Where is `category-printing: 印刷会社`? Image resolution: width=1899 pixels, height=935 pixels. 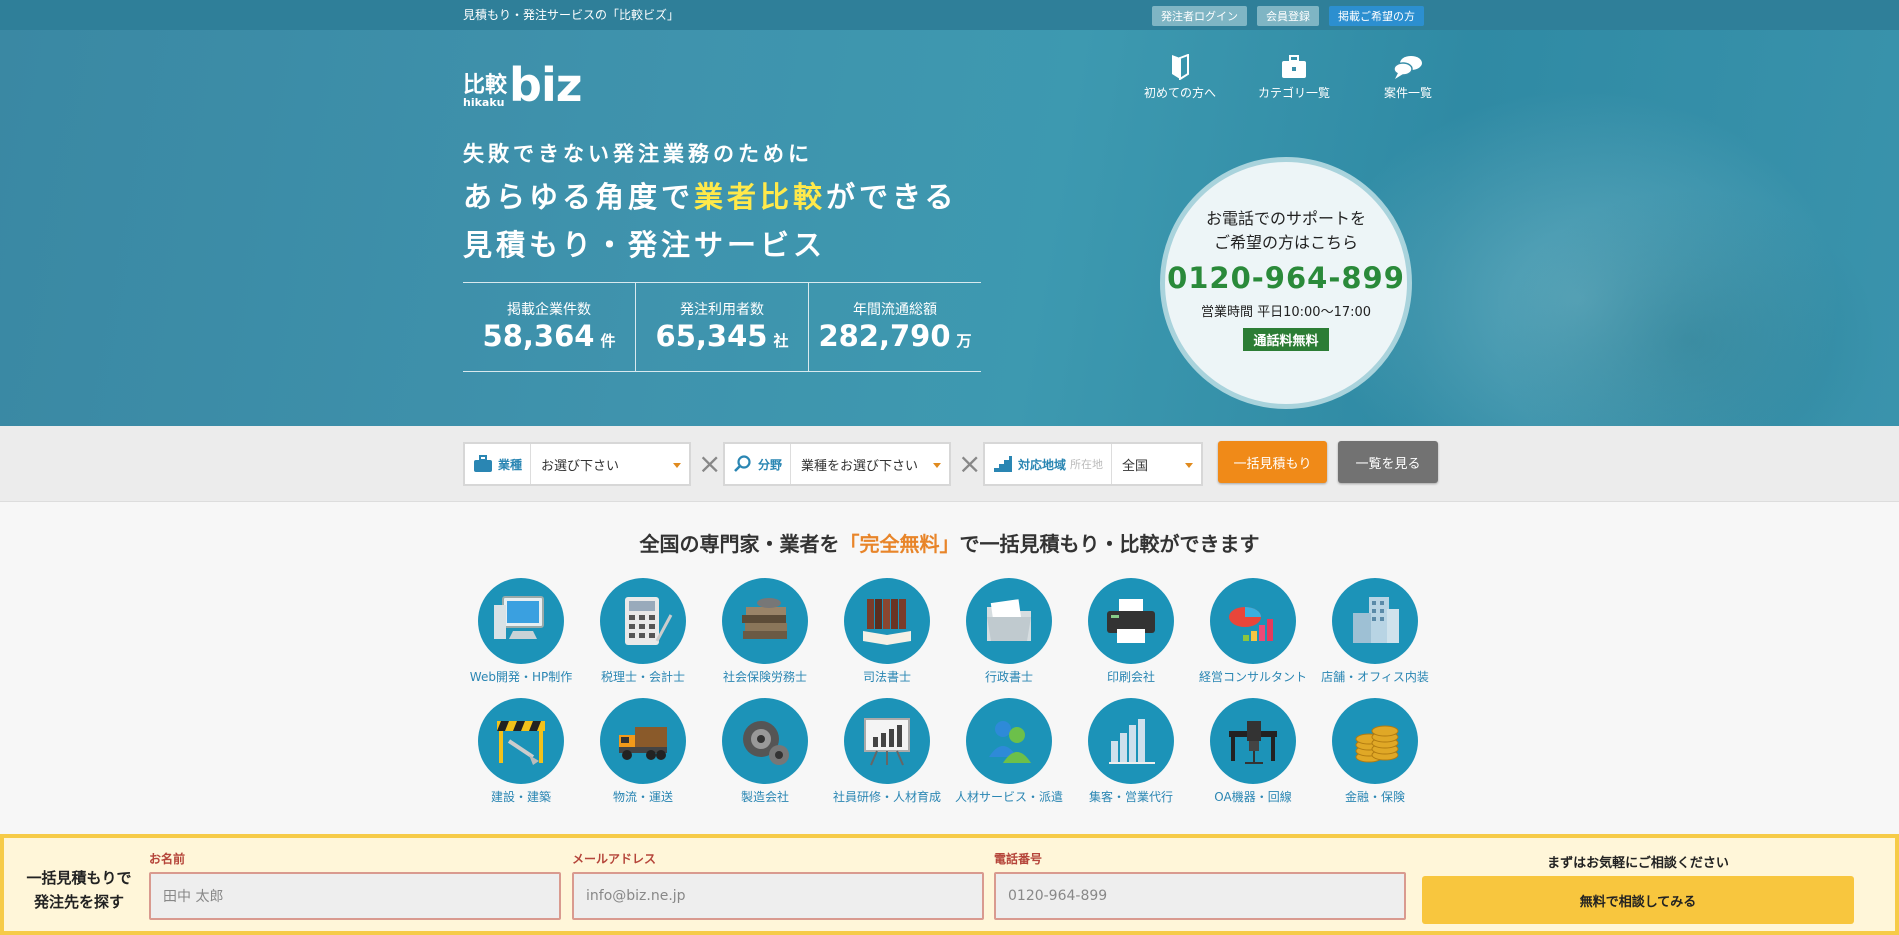 category-printing: 印刷会社 is located at coordinates (1131, 631).